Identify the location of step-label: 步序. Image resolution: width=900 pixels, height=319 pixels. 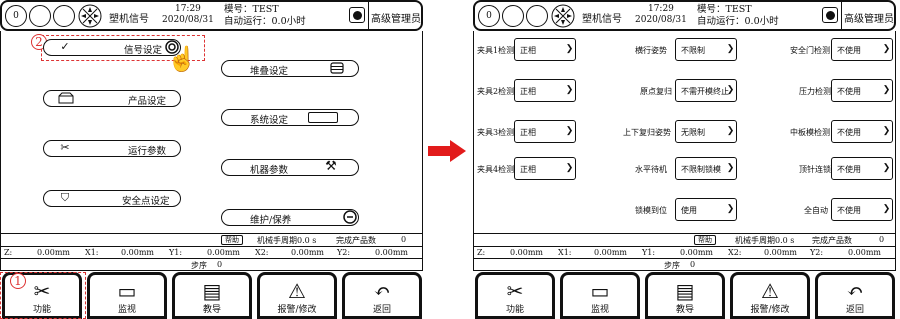
(199, 265).